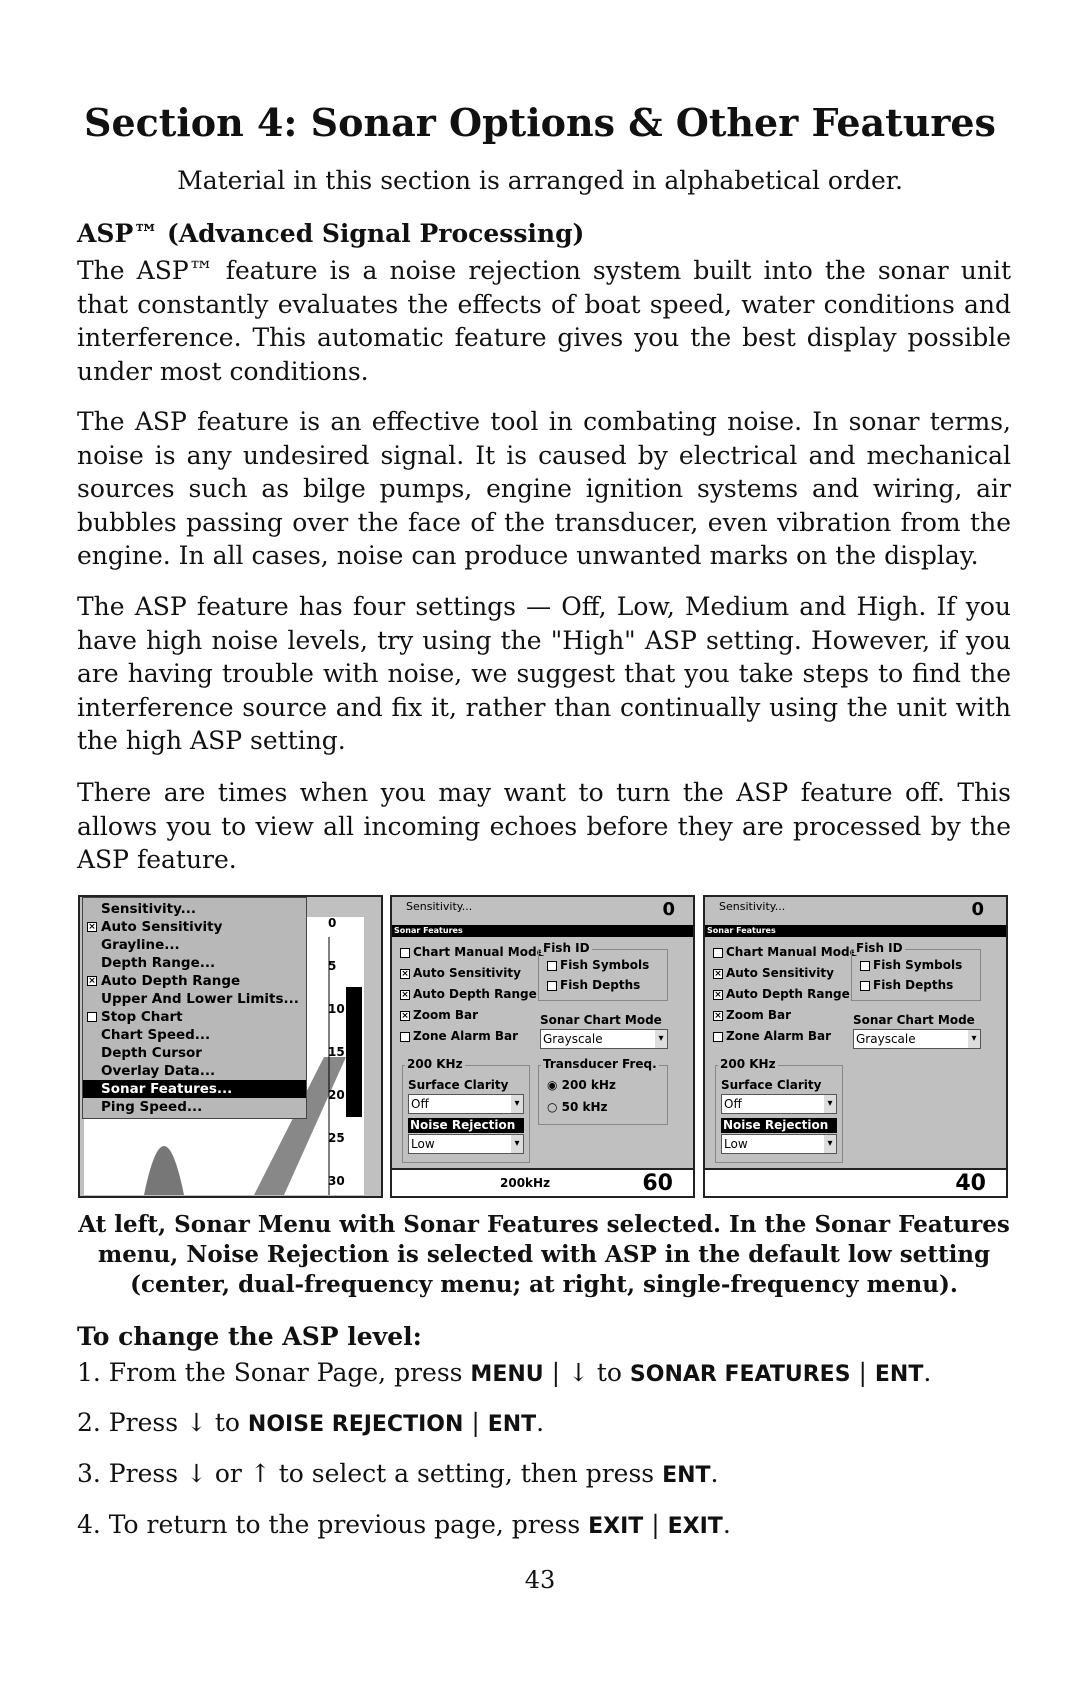 The width and height of the screenshot is (1080, 1682). I want to click on depth-tick-label: 15, so click(336, 1052).